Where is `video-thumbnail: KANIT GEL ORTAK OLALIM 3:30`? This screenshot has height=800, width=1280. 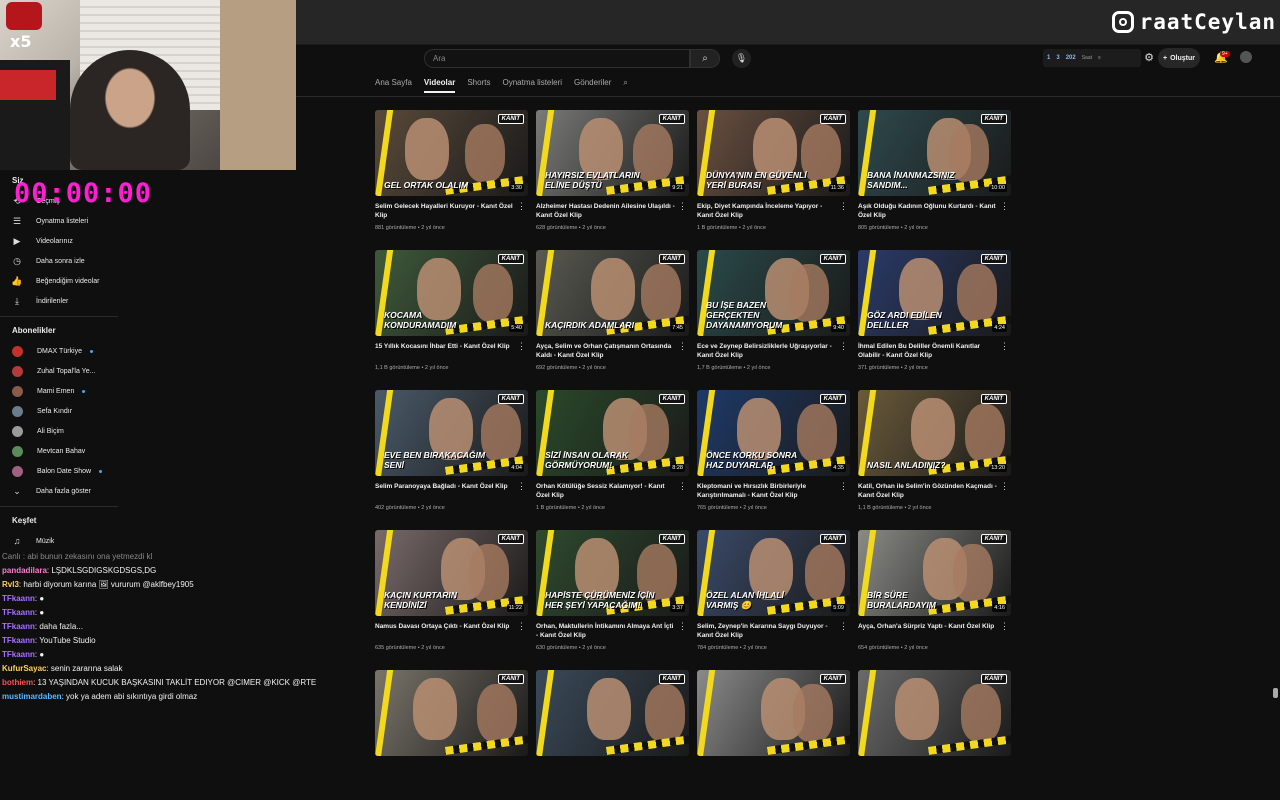
video-thumbnail: KANIT GEL ORTAK OLALIM 3:30 is located at coordinates (451, 153).